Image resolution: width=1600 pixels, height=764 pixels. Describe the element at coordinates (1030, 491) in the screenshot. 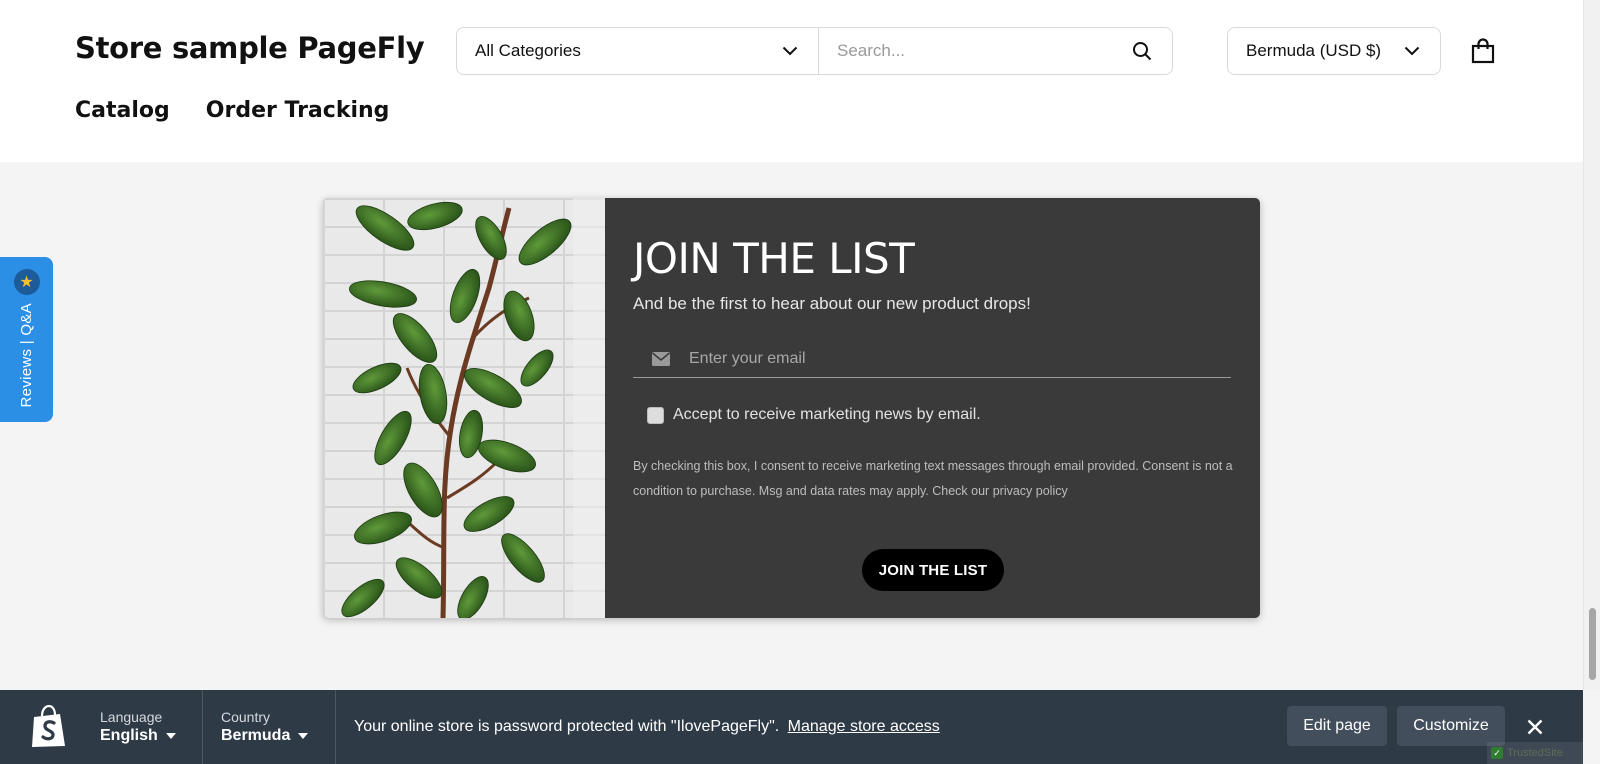

I see `privacy-policy-link: privacy policy` at that location.